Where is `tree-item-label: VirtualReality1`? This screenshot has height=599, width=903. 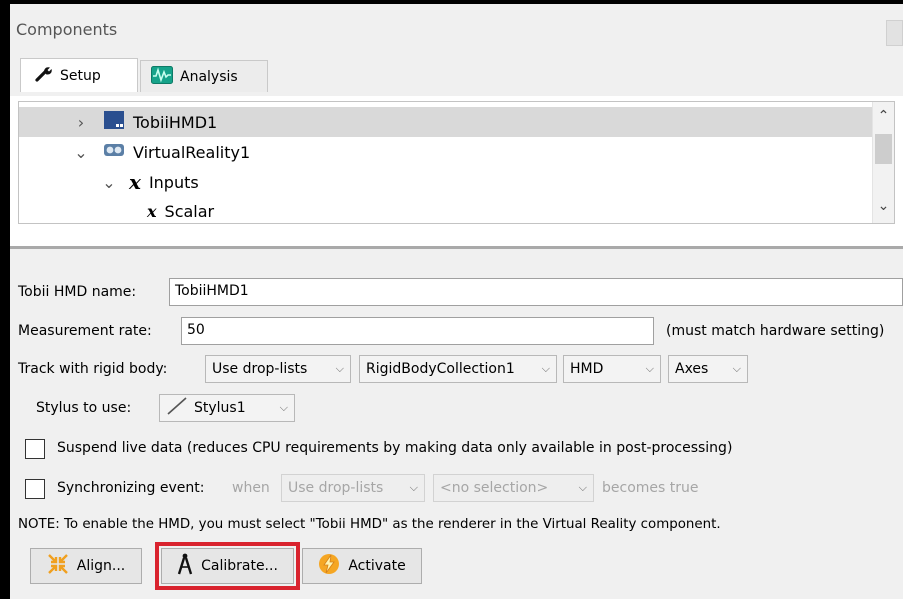 tree-item-label: VirtualReality1 is located at coordinates (192, 152).